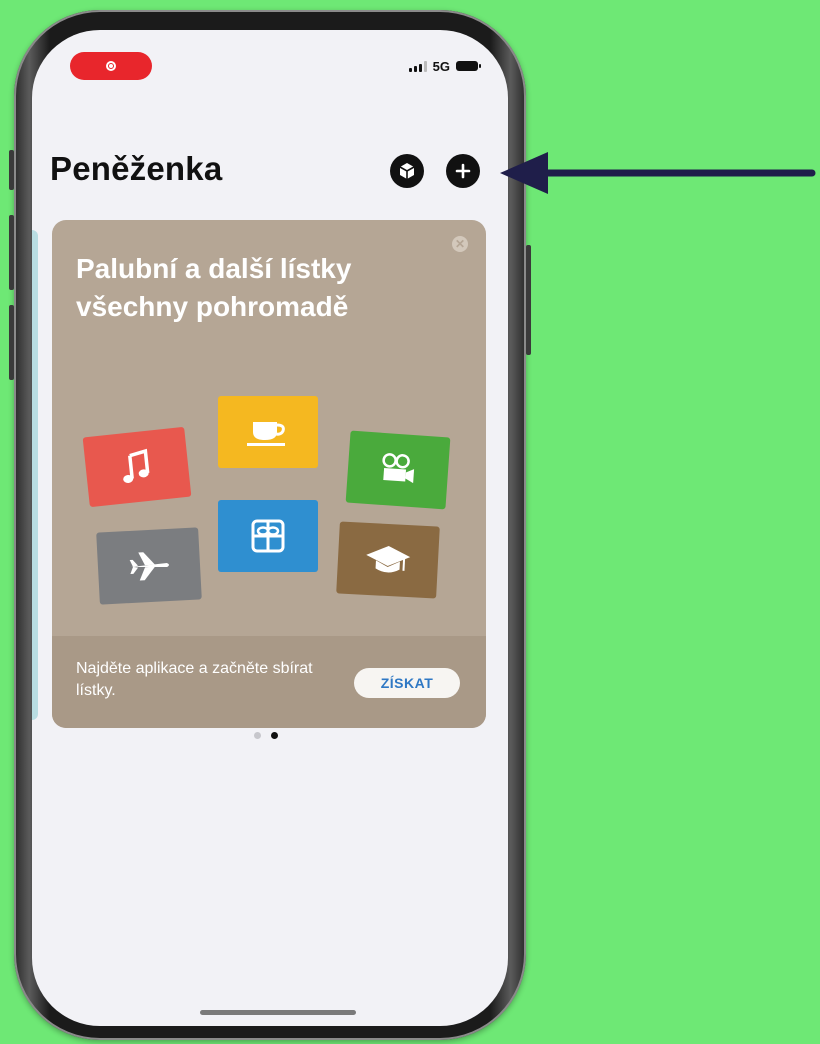 Image resolution: width=820 pixels, height=1044 pixels. What do you see at coordinates (278, 1012) in the screenshot?
I see `home-indicator` at bounding box center [278, 1012].